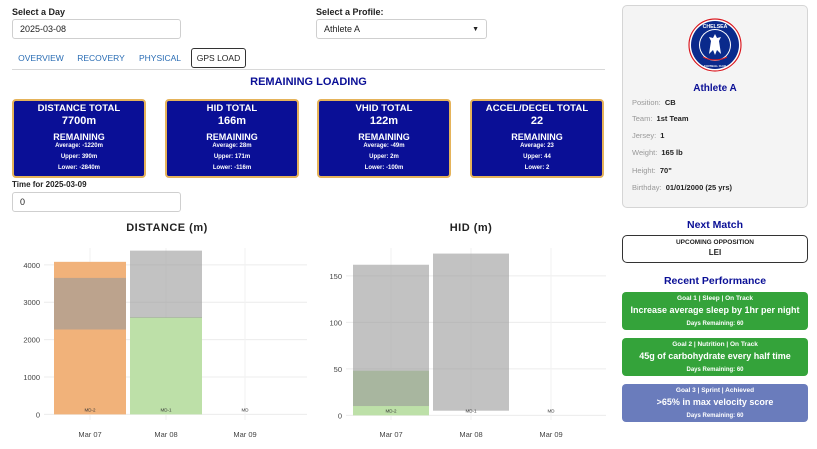 This screenshot has width=817, height=449. I want to click on card-average: Average: 28m, so click(232, 146).